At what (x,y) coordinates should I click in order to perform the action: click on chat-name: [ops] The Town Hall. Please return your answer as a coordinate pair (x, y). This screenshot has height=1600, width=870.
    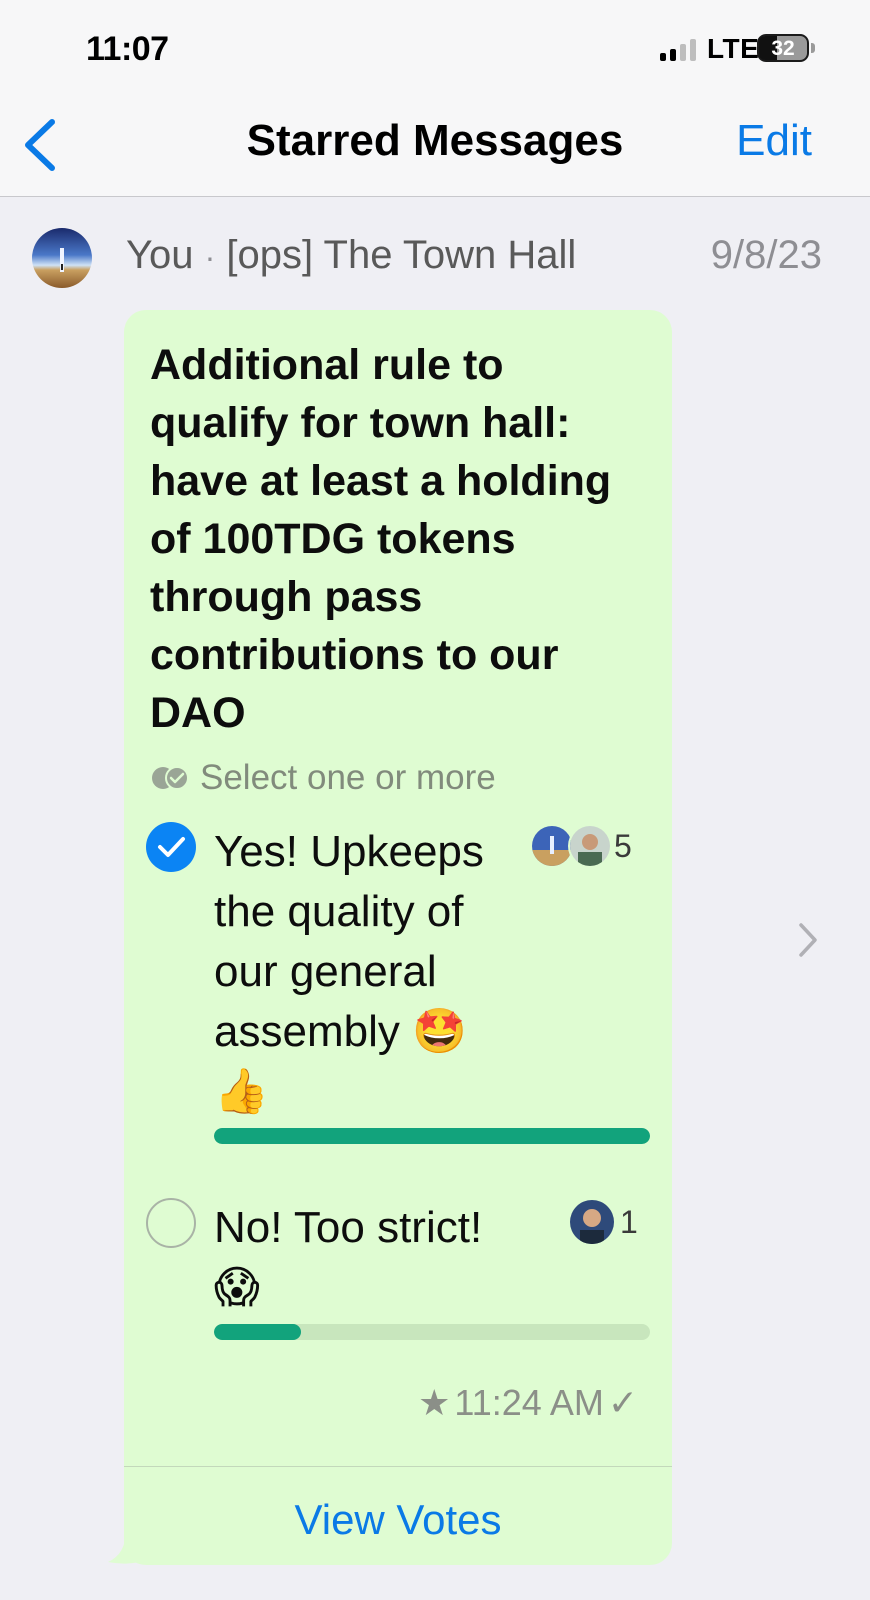
    Looking at the image, I should click on (401, 255).